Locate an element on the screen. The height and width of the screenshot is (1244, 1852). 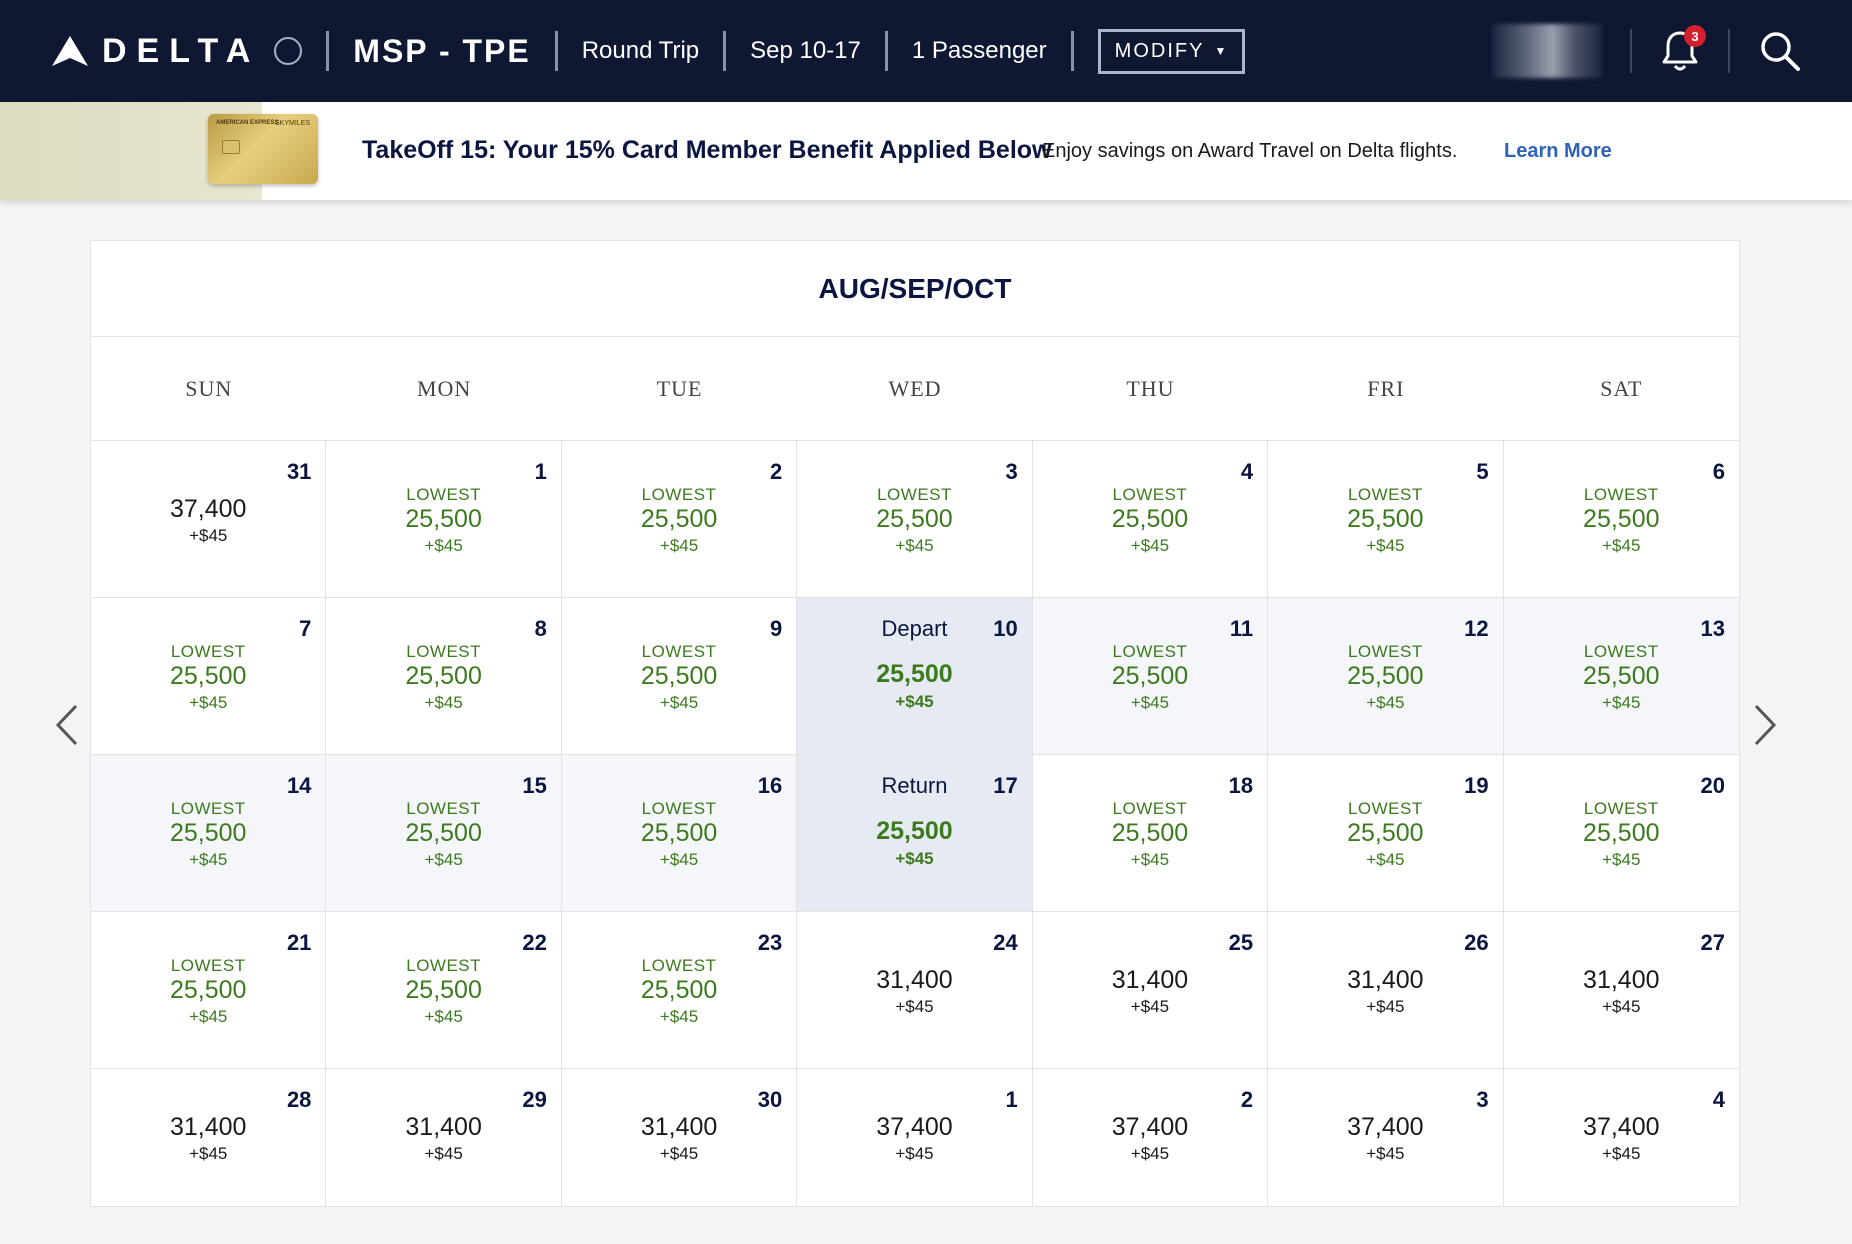
calendar-day-cell: 15 LOWEST 25,500 +$45 is located at coordinates (444, 833).